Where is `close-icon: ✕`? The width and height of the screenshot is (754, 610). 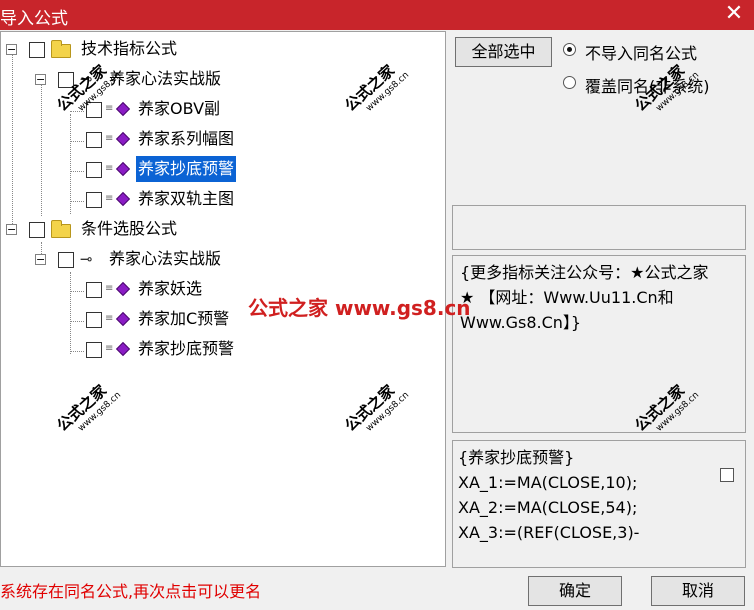 close-icon: ✕ is located at coordinates (734, 14).